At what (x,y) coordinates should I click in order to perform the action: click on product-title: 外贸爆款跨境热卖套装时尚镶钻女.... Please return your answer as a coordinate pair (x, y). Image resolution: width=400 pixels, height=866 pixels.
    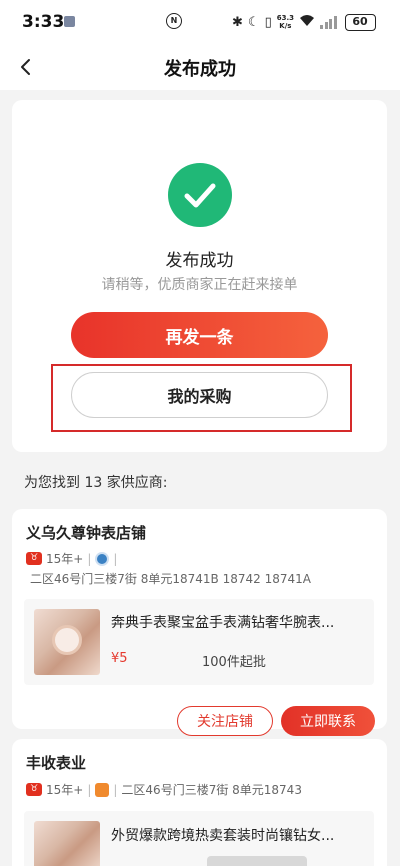
    Looking at the image, I should click on (223, 836).